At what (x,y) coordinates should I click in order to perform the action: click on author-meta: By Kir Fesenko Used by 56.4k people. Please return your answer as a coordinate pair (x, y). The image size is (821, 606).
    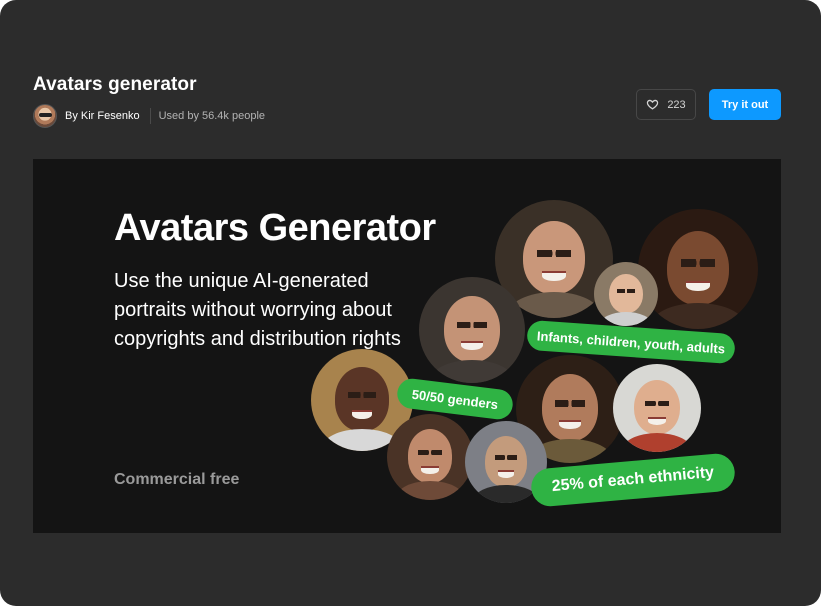
    Looking at the image, I should click on (149, 116).